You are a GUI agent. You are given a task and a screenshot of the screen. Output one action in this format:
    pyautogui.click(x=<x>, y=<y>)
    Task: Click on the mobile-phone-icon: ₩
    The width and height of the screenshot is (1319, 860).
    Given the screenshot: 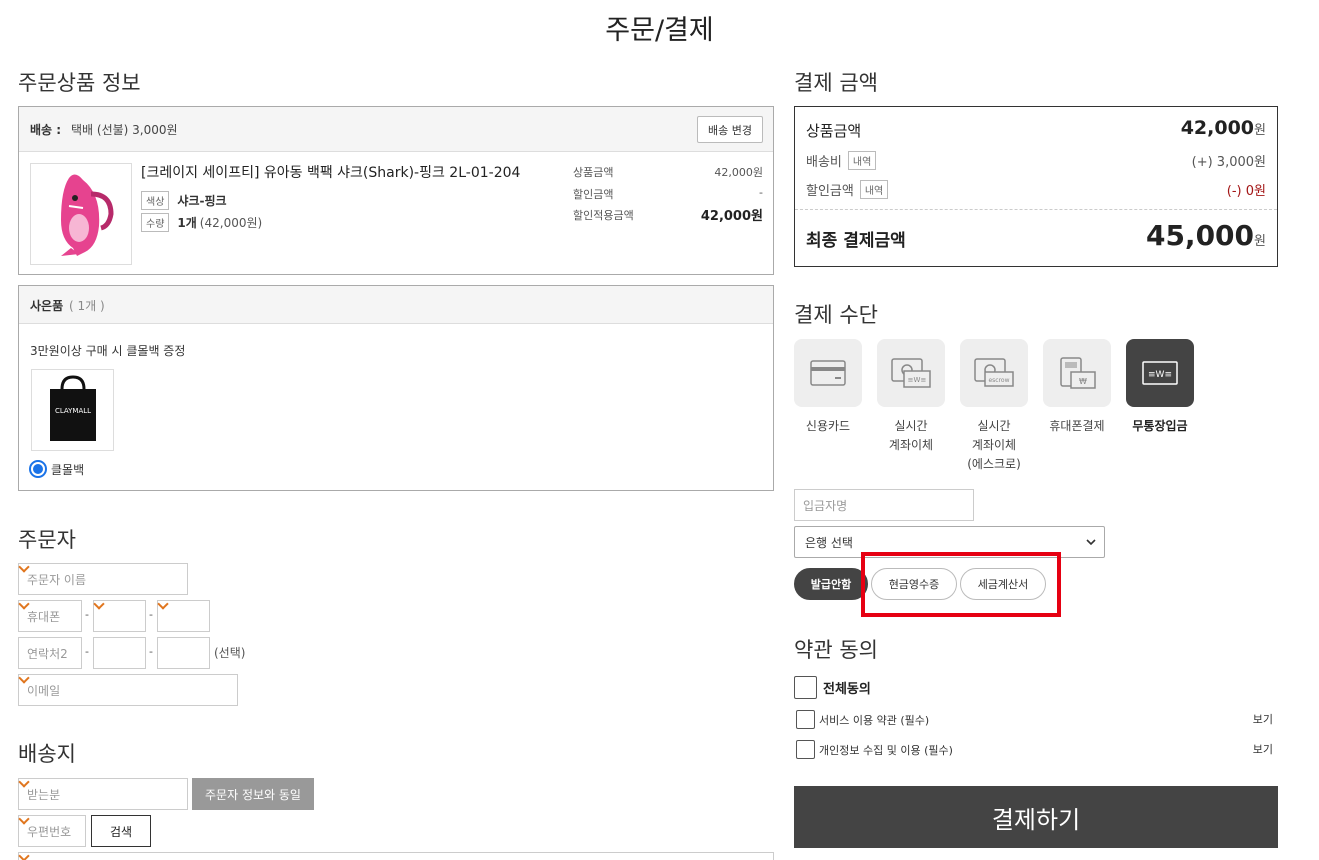 What is the action you would take?
    pyautogui.click(x=1078, y=373)
    